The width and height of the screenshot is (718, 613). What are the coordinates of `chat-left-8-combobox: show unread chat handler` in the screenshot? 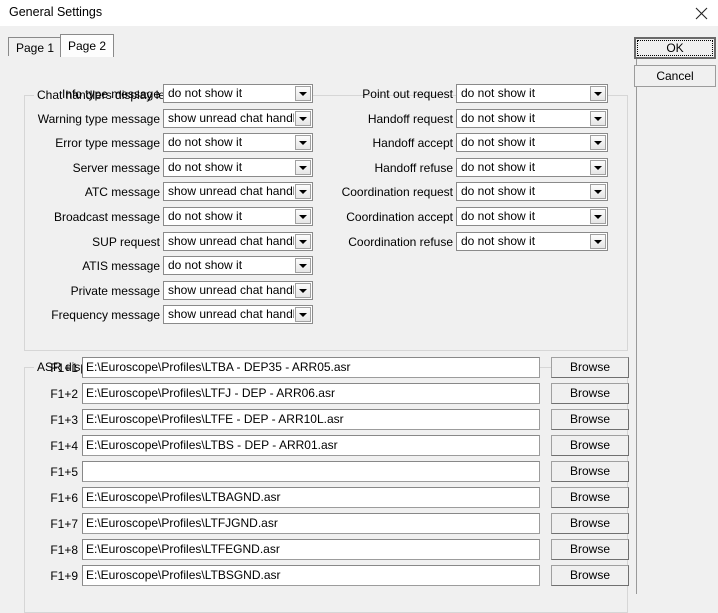 It's located at (238, 290).